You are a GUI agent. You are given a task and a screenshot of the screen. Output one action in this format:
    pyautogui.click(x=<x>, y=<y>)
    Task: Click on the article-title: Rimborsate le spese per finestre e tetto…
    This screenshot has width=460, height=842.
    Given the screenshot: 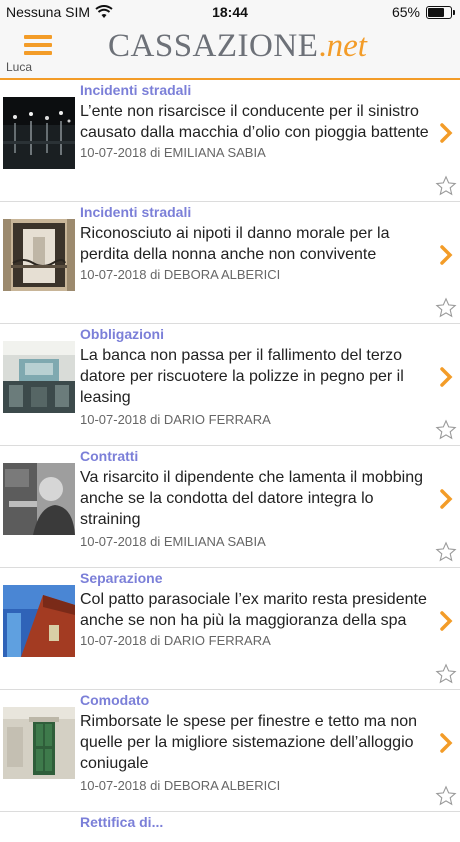 What is the action you would take?
    pyautogui.click(x=258, y=742)
    